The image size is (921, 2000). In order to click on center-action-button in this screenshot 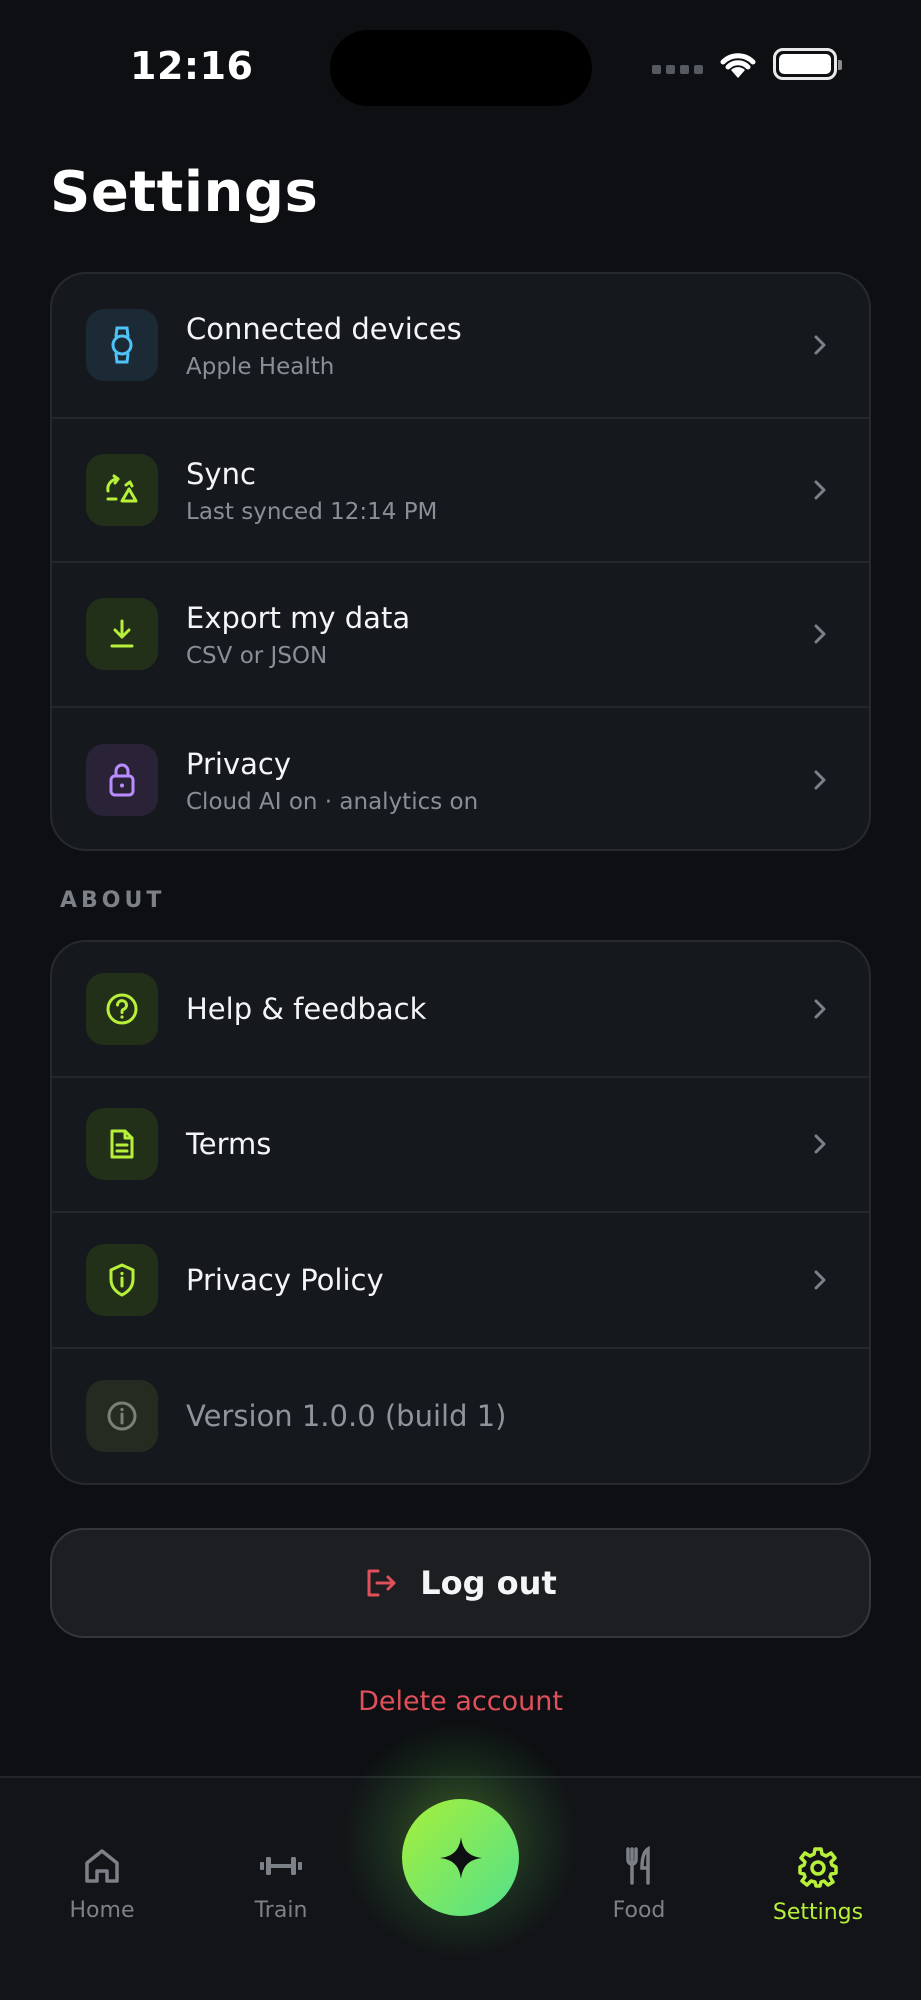, I will do `click(460, 1857)`.